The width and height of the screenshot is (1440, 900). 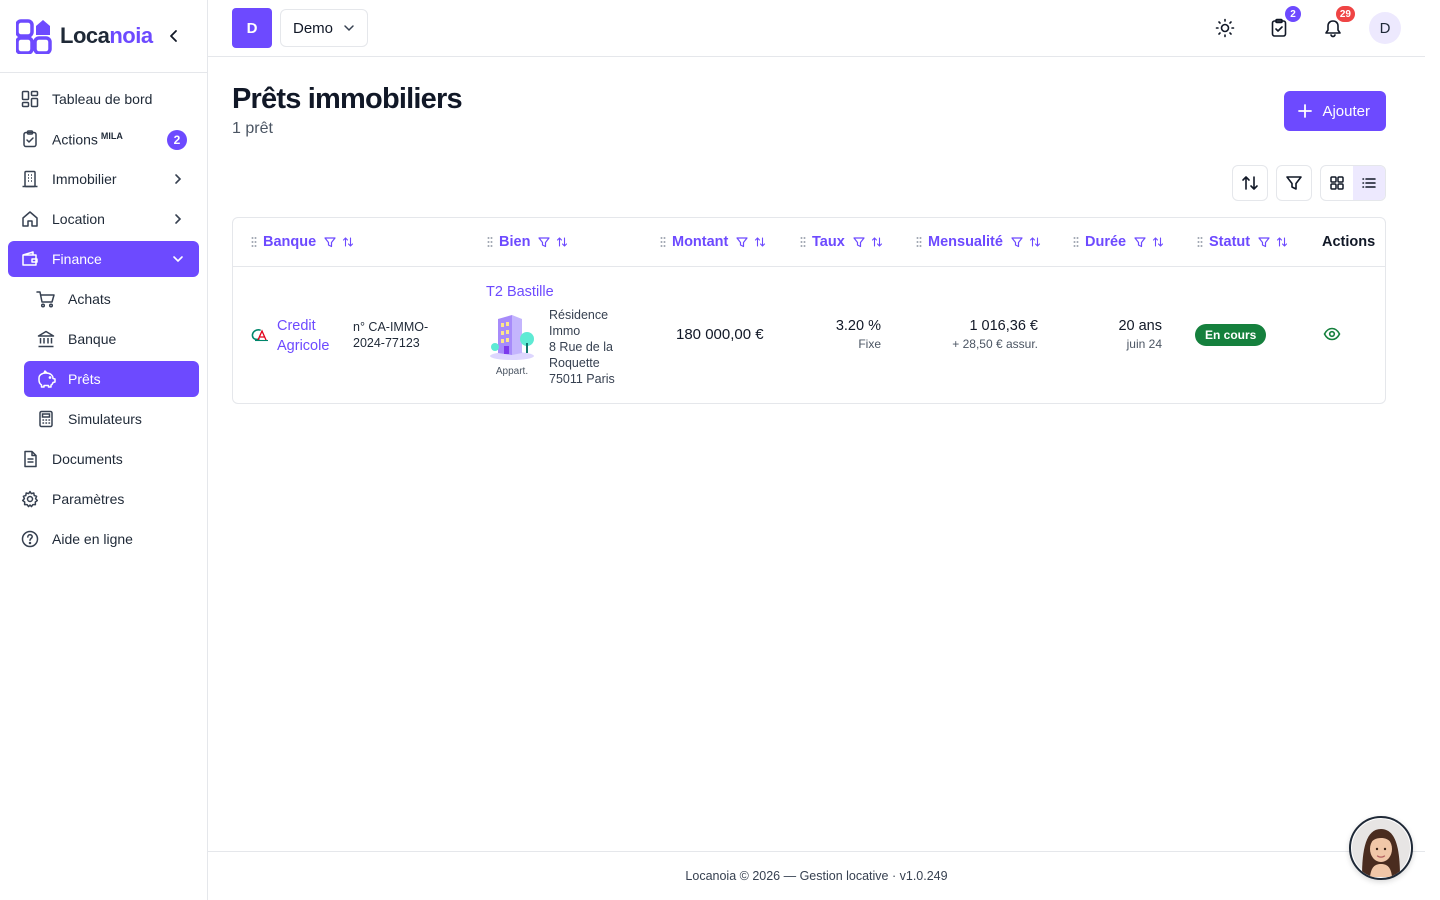 What do you see at coordinates (105, 419) in the screenshot?
I see `sidebar-item-label: Simulateurs` at bounding box center [105, 419].